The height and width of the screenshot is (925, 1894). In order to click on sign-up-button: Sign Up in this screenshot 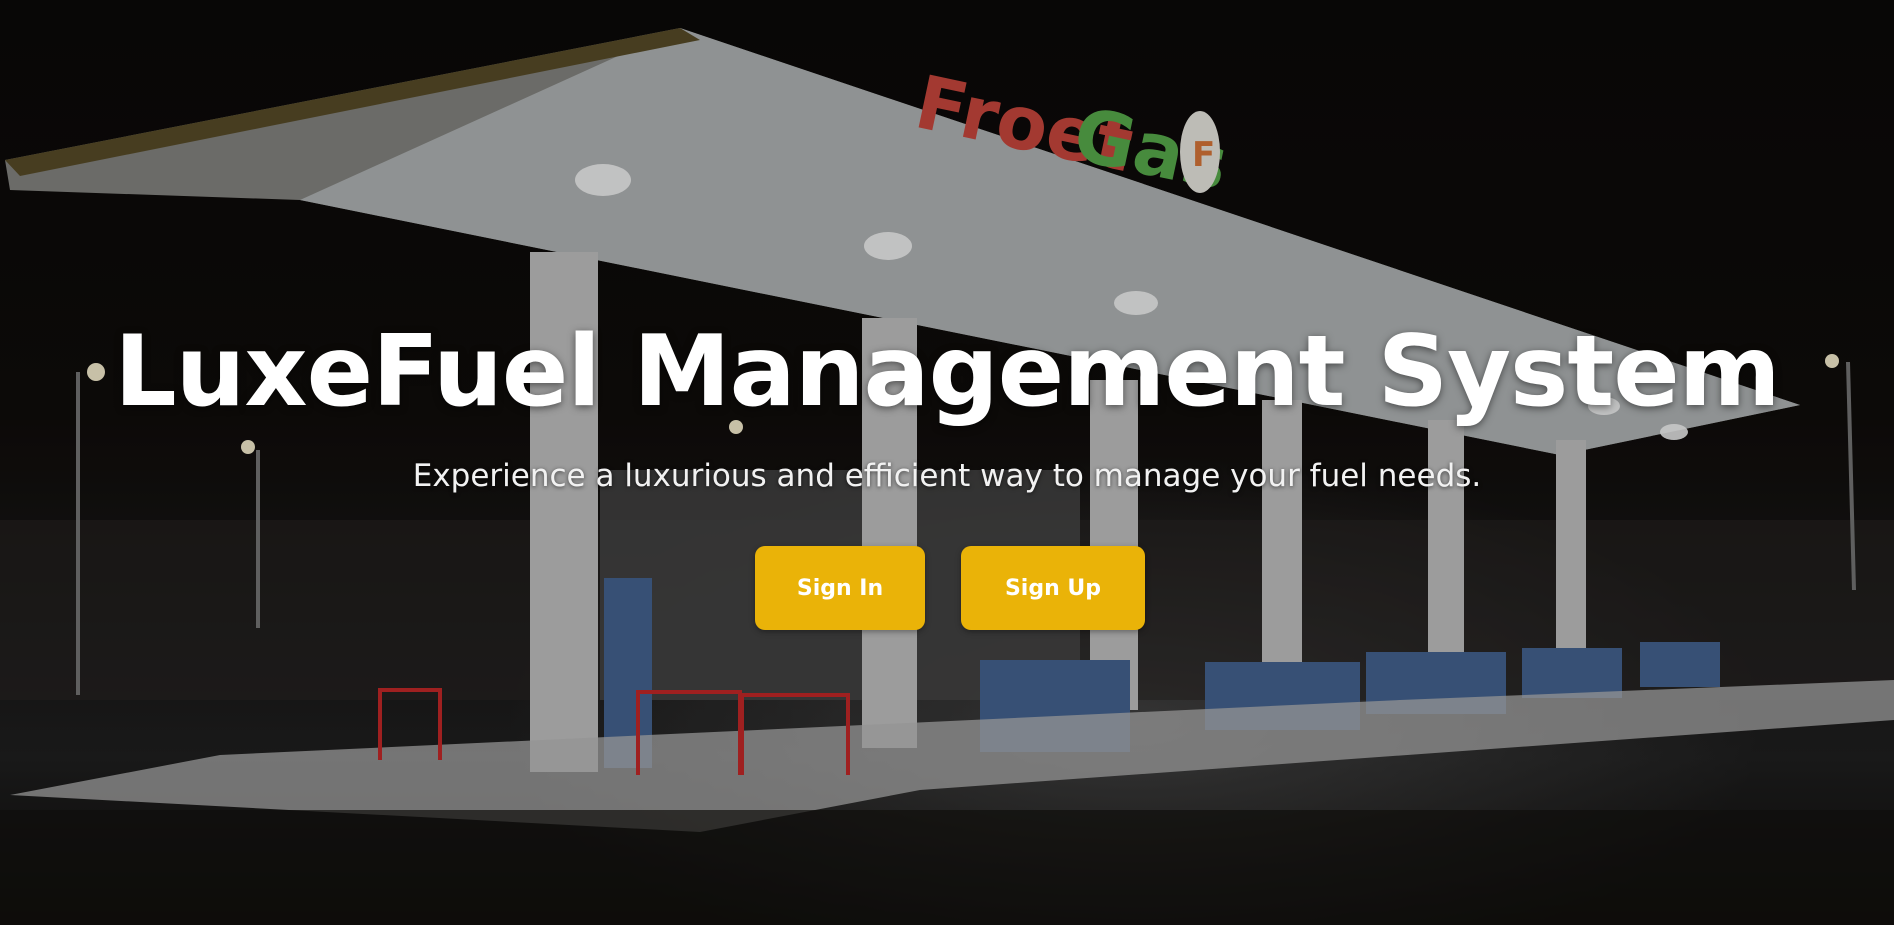, I will do `click(1053, 588)`.